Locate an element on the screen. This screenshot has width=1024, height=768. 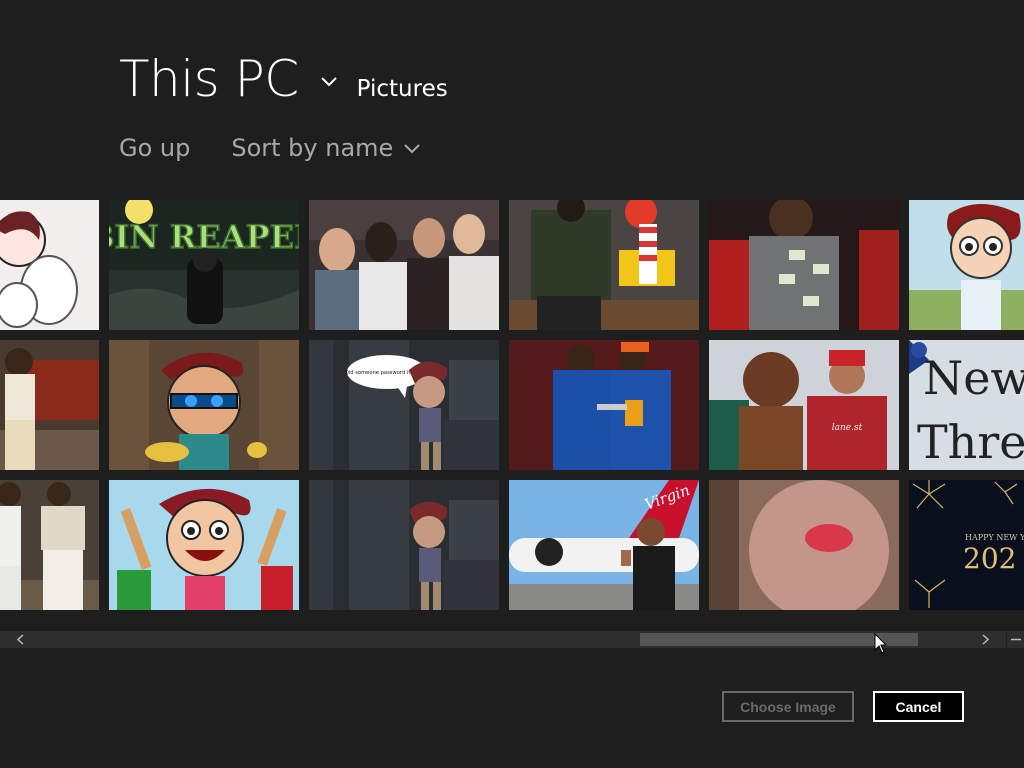
tile-new-thread: New Thre Thre is located at coordinates (966, 405).